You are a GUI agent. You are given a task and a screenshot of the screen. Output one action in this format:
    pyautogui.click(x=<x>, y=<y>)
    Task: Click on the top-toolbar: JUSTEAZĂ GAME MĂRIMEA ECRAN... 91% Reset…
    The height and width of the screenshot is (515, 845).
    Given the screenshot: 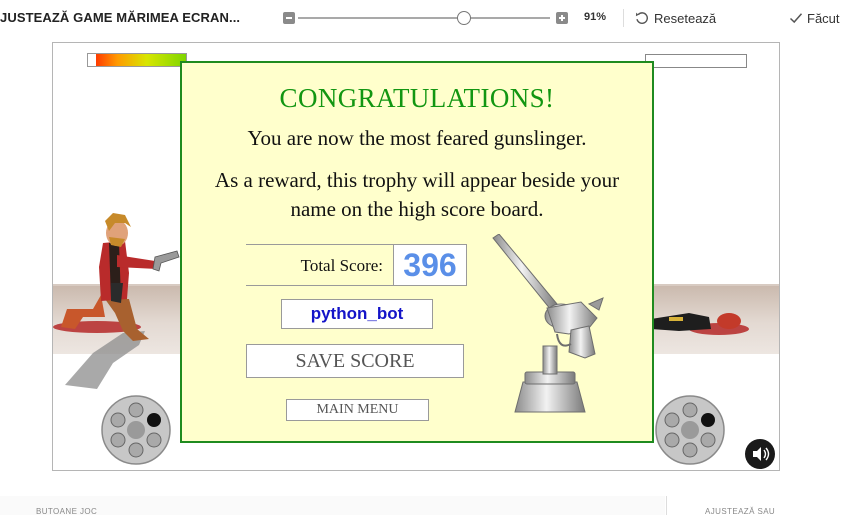 What is the action you would take?
    pyautogui.click(x=422, y=18)
    